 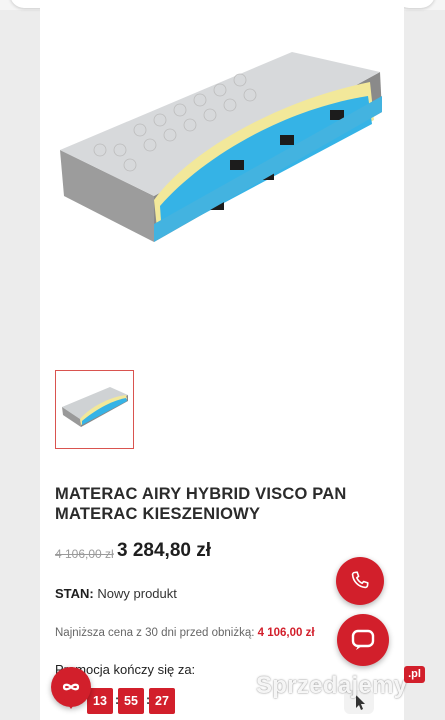 I want to click on product-title-line1: MATERAC AIRY HYBRID VISCO PAN, so click(x=201, y=494).